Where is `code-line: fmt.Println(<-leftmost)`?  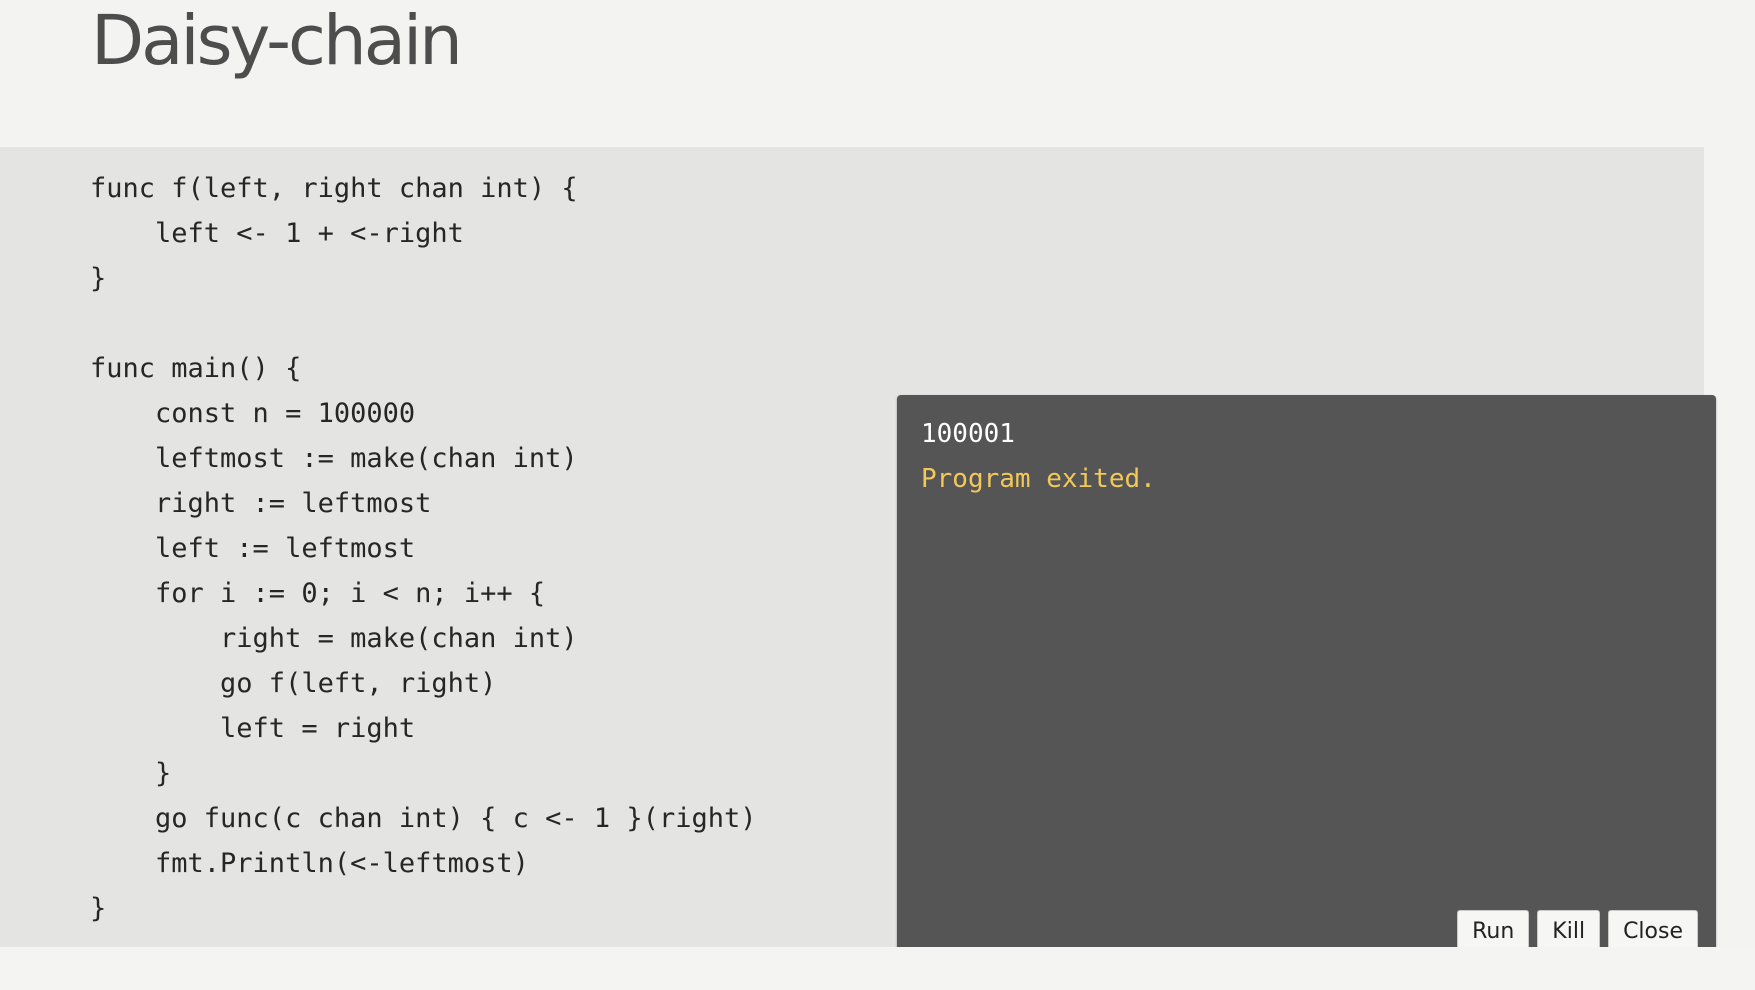
code-line: fmt.Println(<-leftmost) is located at coordinates (309, 863).